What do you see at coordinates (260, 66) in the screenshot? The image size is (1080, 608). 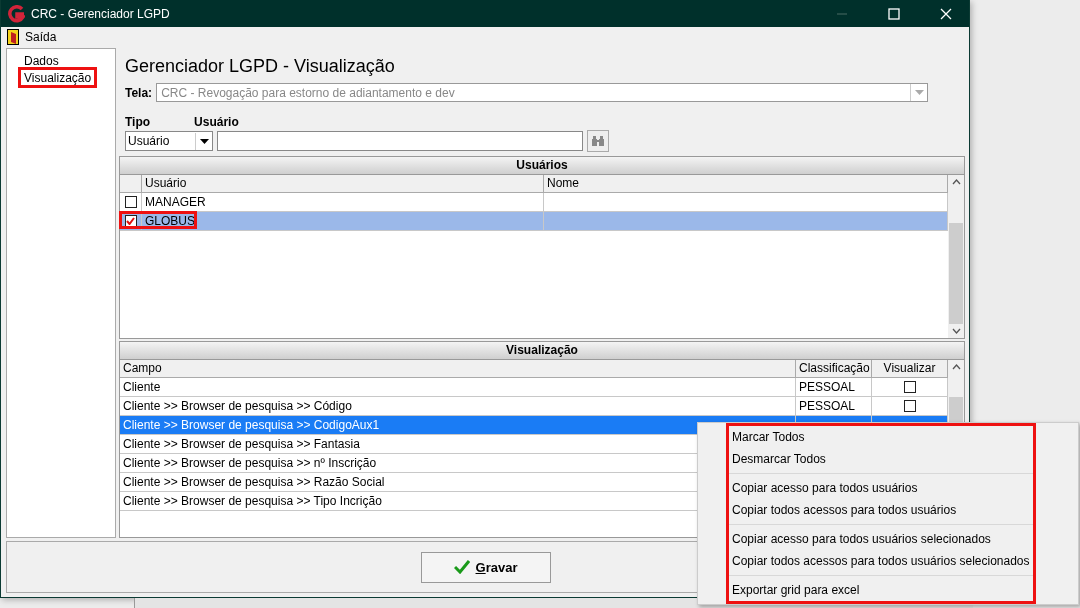 I see `page-heading: Gerenciador LGPD - Visualização` at bounding box center [260, 66].